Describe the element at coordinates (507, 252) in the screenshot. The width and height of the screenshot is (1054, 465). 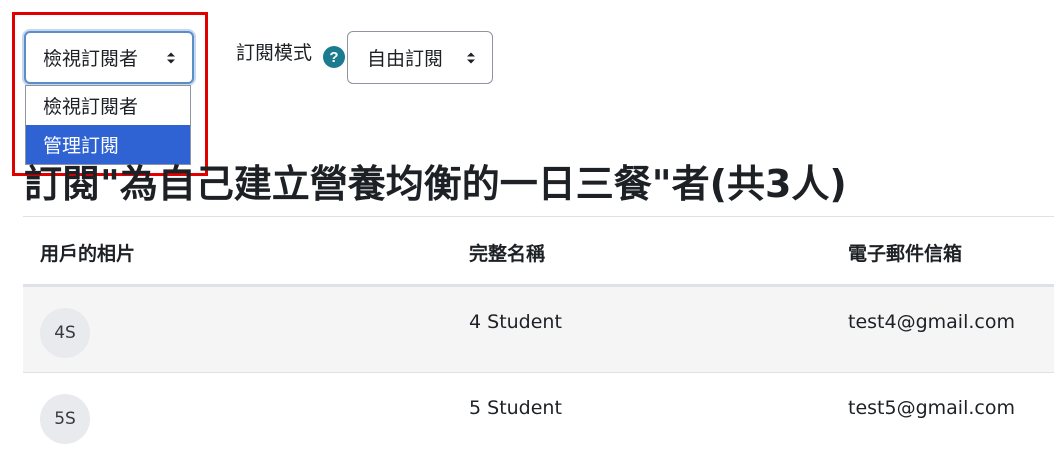
I see `header-full-name: 完整名稱` at that location.